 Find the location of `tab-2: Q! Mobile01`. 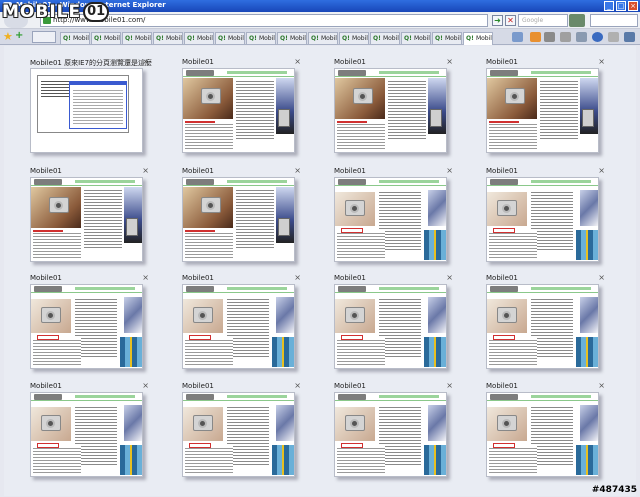

tab-2: Q! Mobile01 is located at coordinates (106, 38).